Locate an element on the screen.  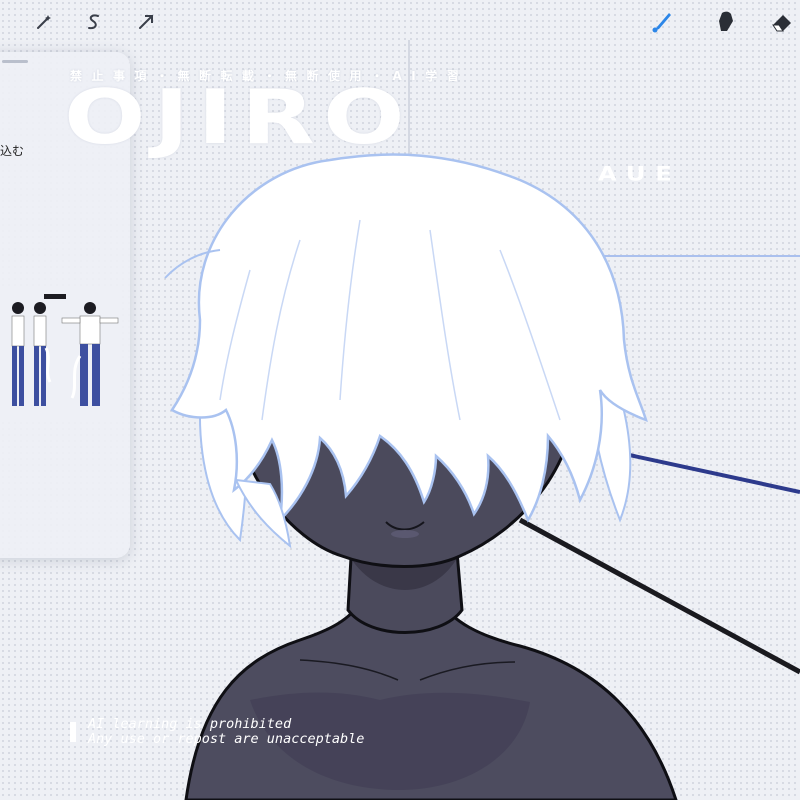
lower-lip-shade is located at coordinates (405, 534).